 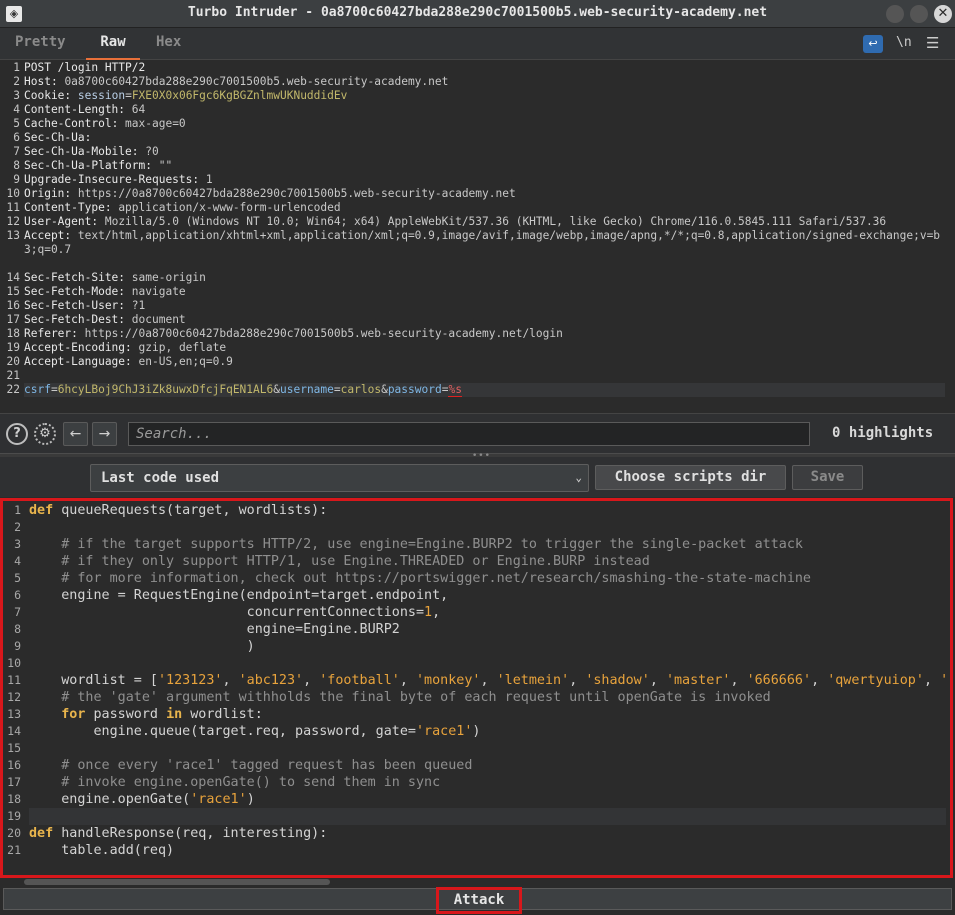 I want to click on script-select-value: Last code used, so click(x=160, y=478).